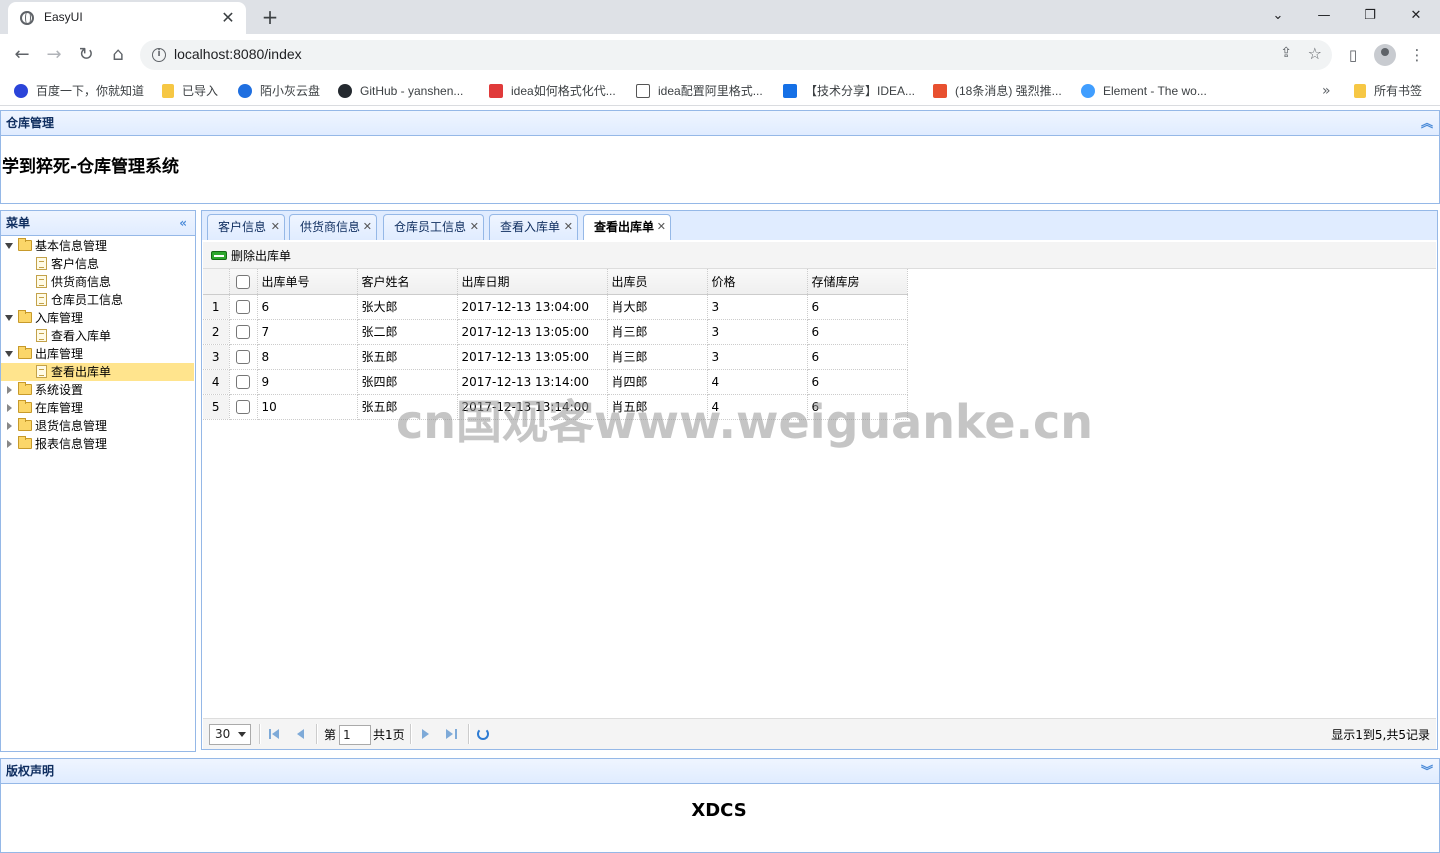 Image resolution: width=1440 pixels, height=853 pixels. What do you see at coordinates (1388, 91) in the screenshot?
I see `all-bookmarks: 所有书签` at bounding box center [1388, 91].